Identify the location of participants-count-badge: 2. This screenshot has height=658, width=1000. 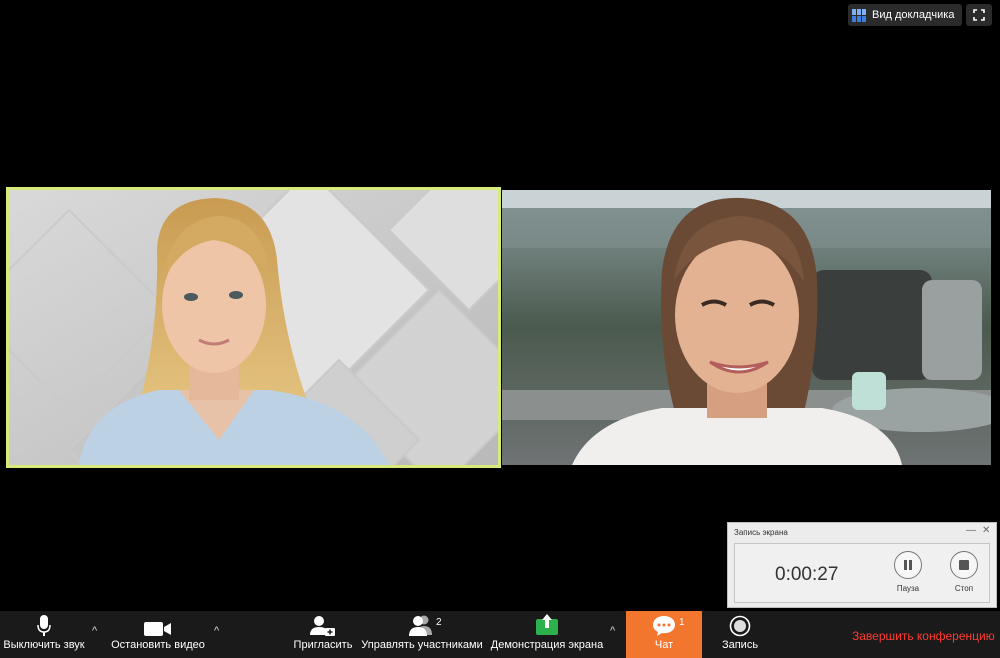
(439, 622).